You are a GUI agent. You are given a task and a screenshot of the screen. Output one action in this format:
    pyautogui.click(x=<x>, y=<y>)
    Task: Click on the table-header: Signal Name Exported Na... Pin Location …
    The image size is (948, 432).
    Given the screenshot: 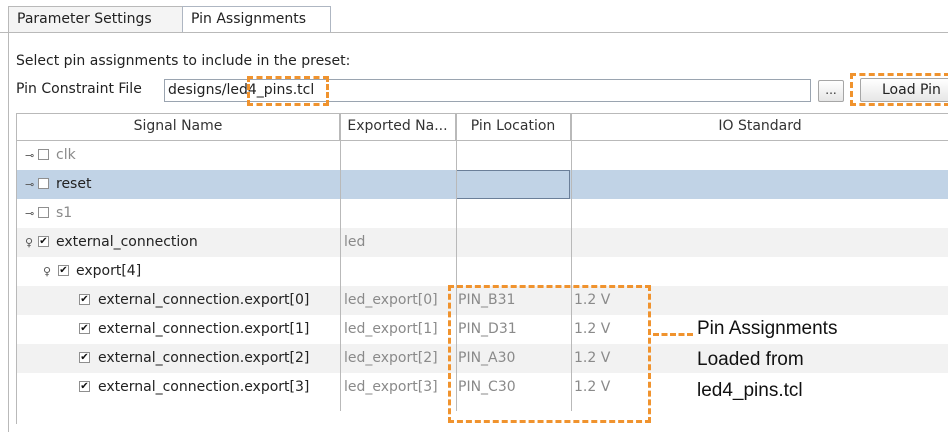 What is the action you would take?
    pyautogui.click(x=482, y=127)
    